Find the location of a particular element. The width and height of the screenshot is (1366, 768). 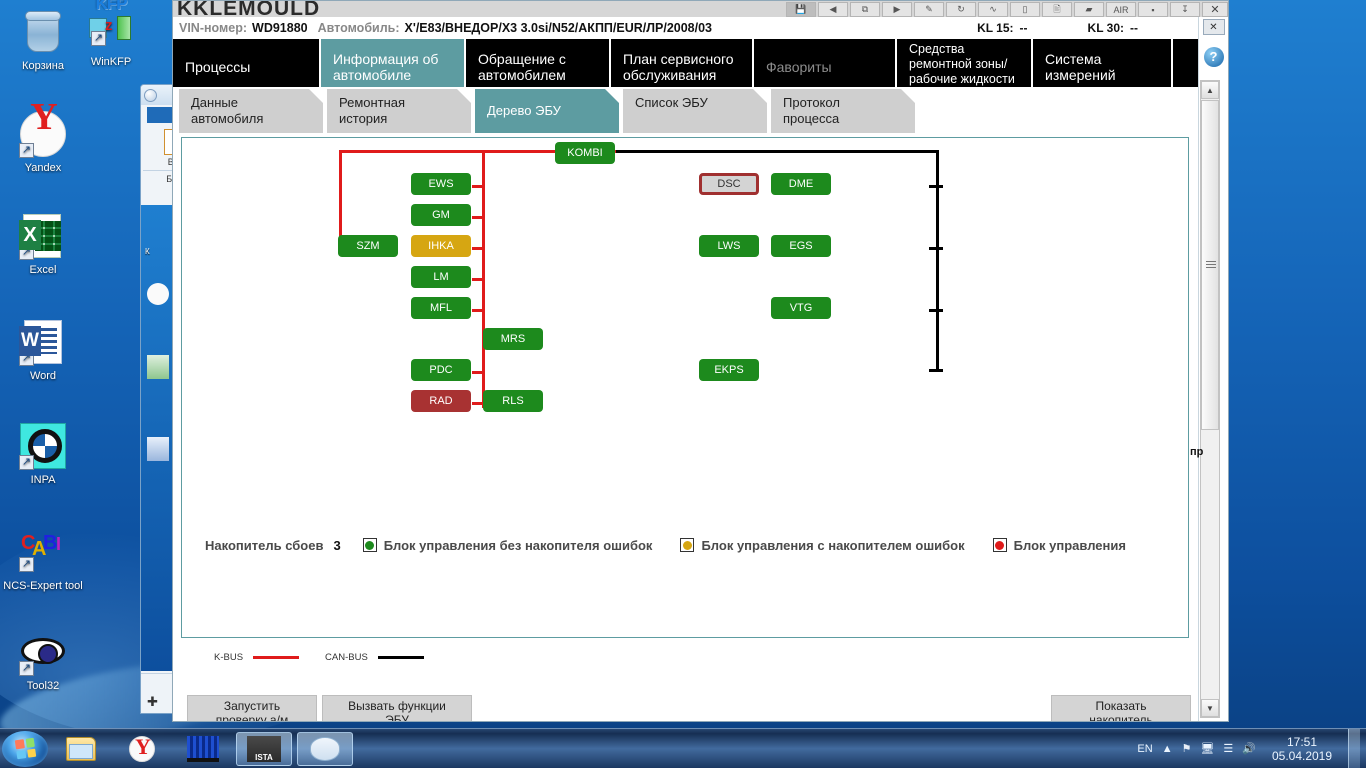

close-icon: ✕ is located at coordinates (1213, 27).